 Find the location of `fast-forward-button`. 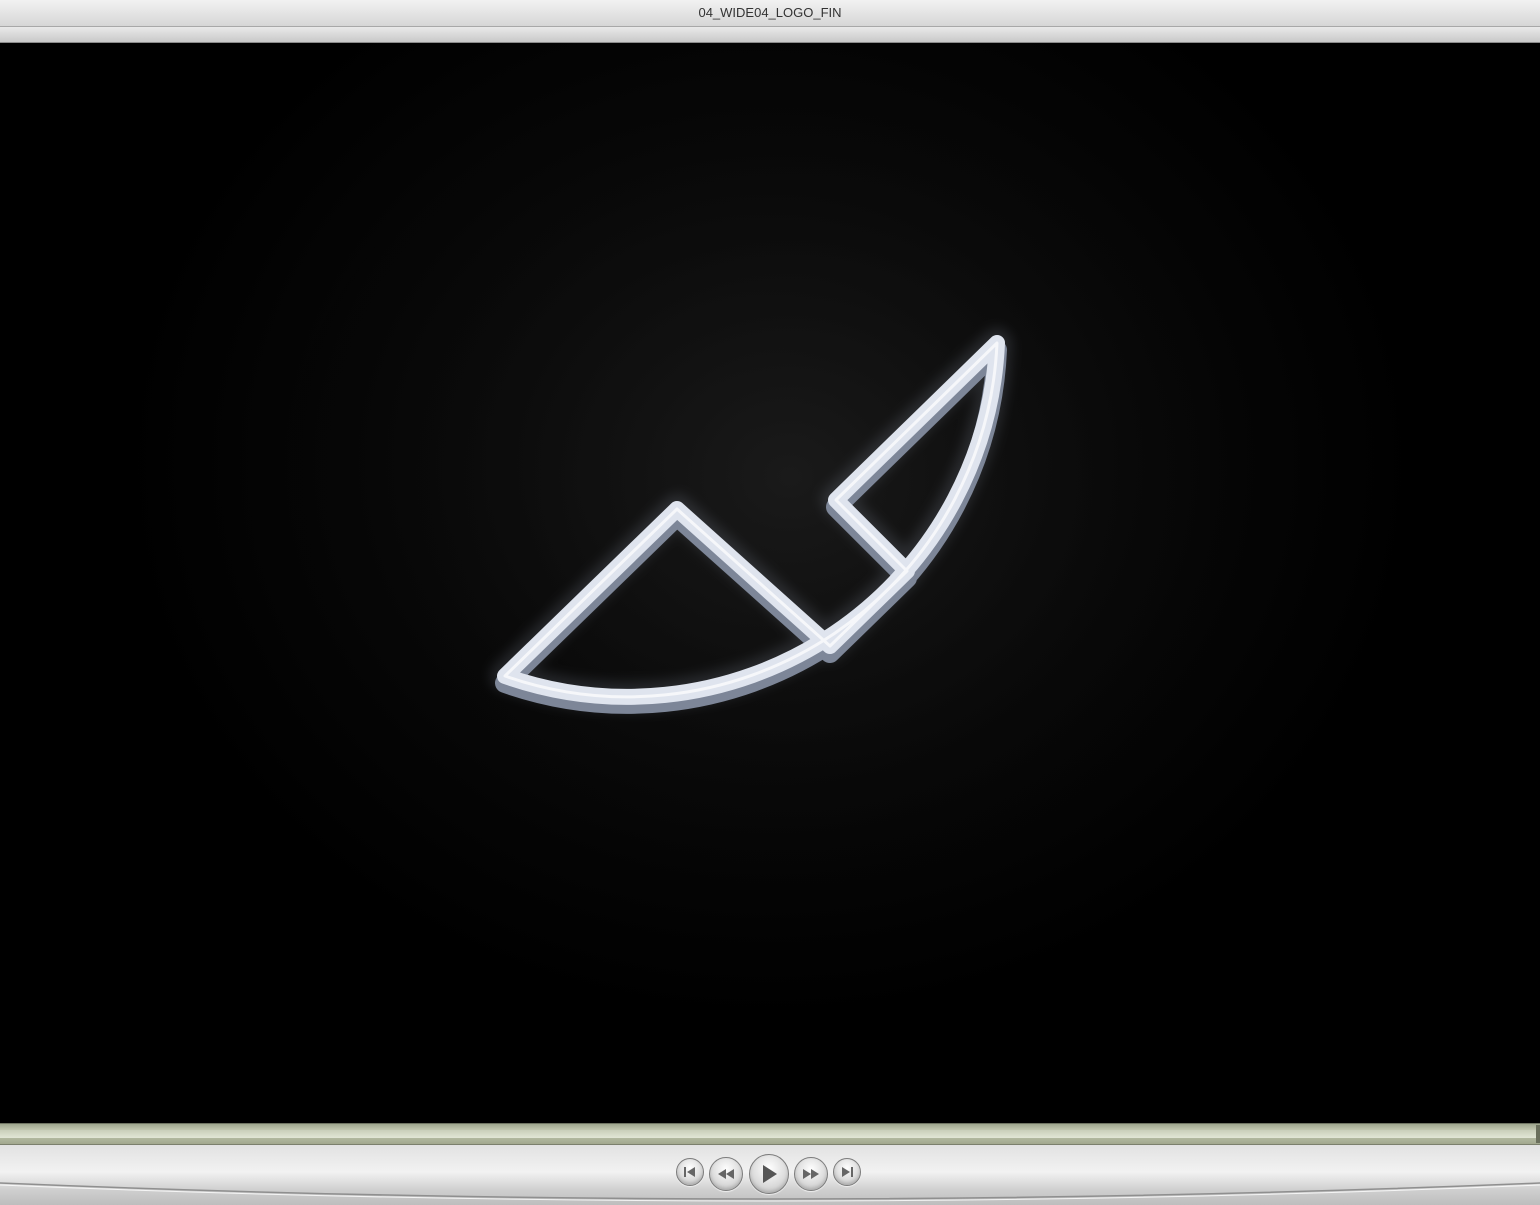

fast-forward-button is located at coordinates (811, 1174).